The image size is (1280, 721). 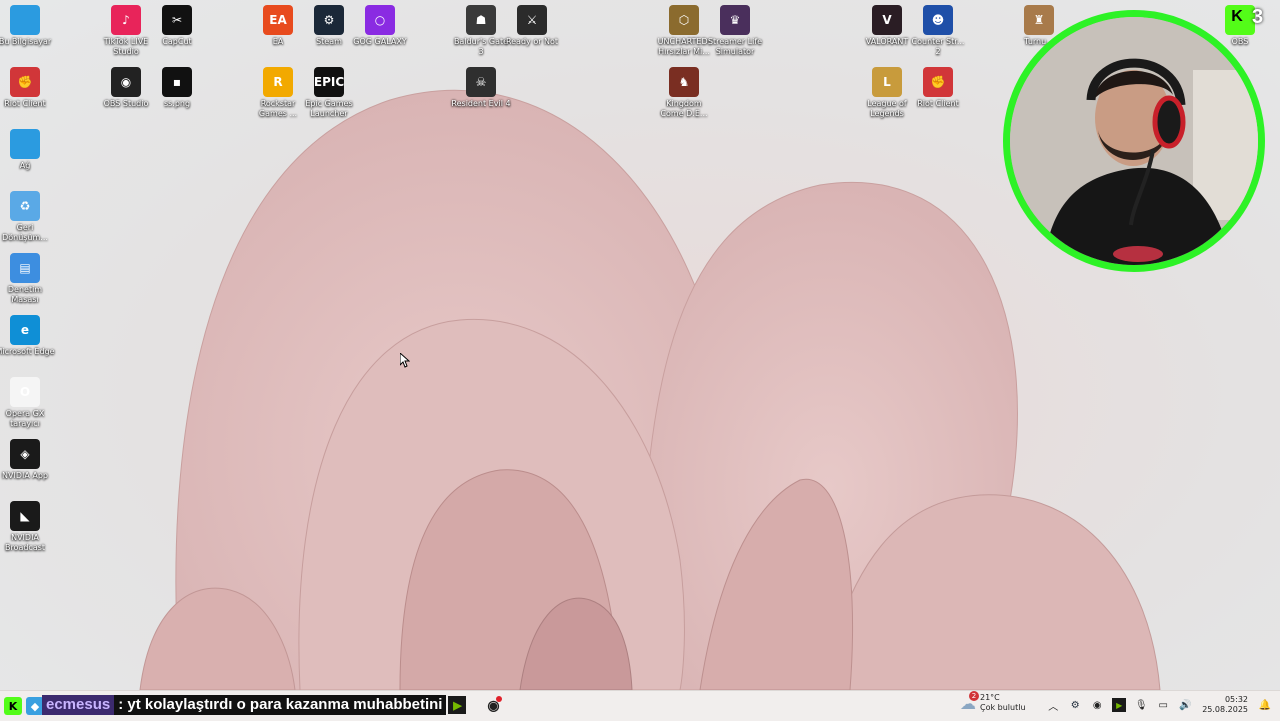 What do you see at coordinates (1141, 705) in the screenshot?
I see `microphone-icon: 🎙` at bounding box center [1141, 705].